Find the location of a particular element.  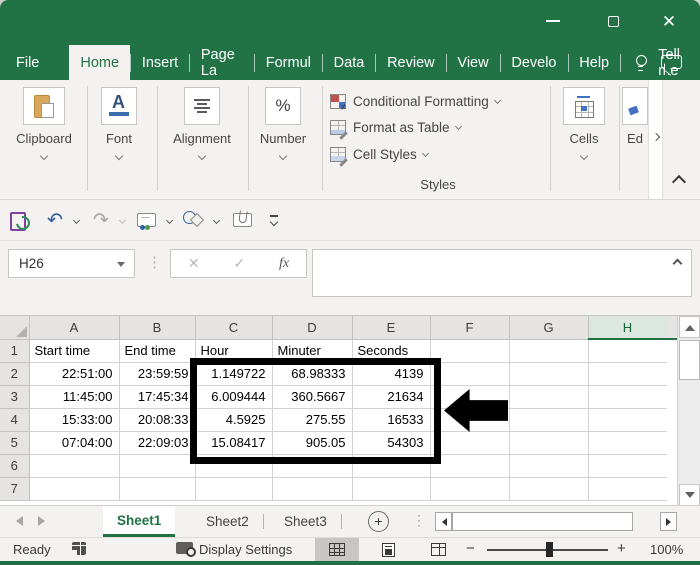

tab-page-layout: Page La is located at coordinates (222, 62).